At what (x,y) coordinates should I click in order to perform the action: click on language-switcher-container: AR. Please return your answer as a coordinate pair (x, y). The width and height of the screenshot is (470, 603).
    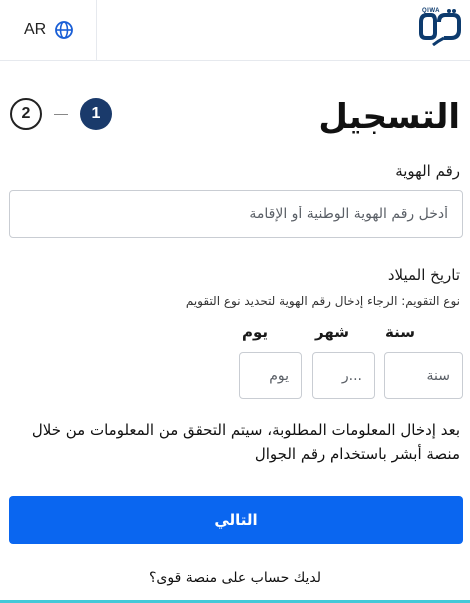
    Looking at the image, I should click on (48, 30).